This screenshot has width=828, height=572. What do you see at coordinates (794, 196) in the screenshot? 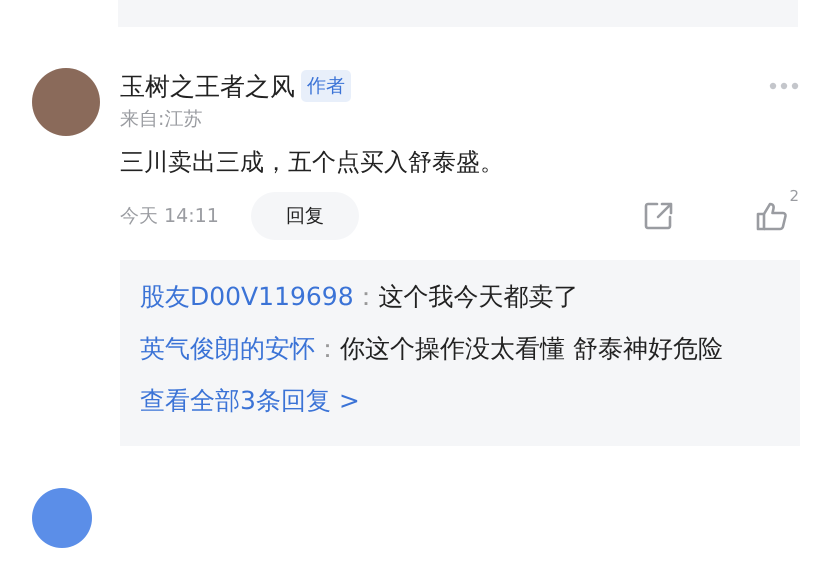
I see `like-count: 2` at bounding box center [794, 196].